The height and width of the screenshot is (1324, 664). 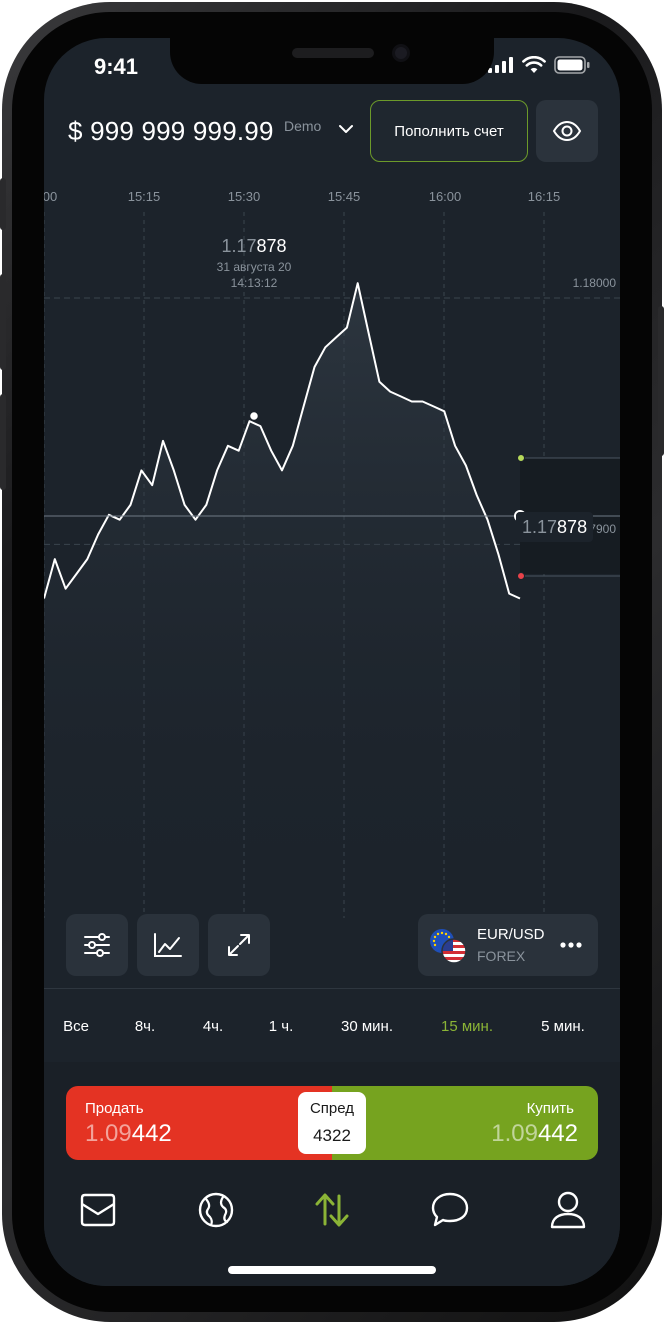 What do you see at coordinates (445, 196) in the screenshot?
I see `time-tick-label: 16:00` at bounding box center [445, 196].